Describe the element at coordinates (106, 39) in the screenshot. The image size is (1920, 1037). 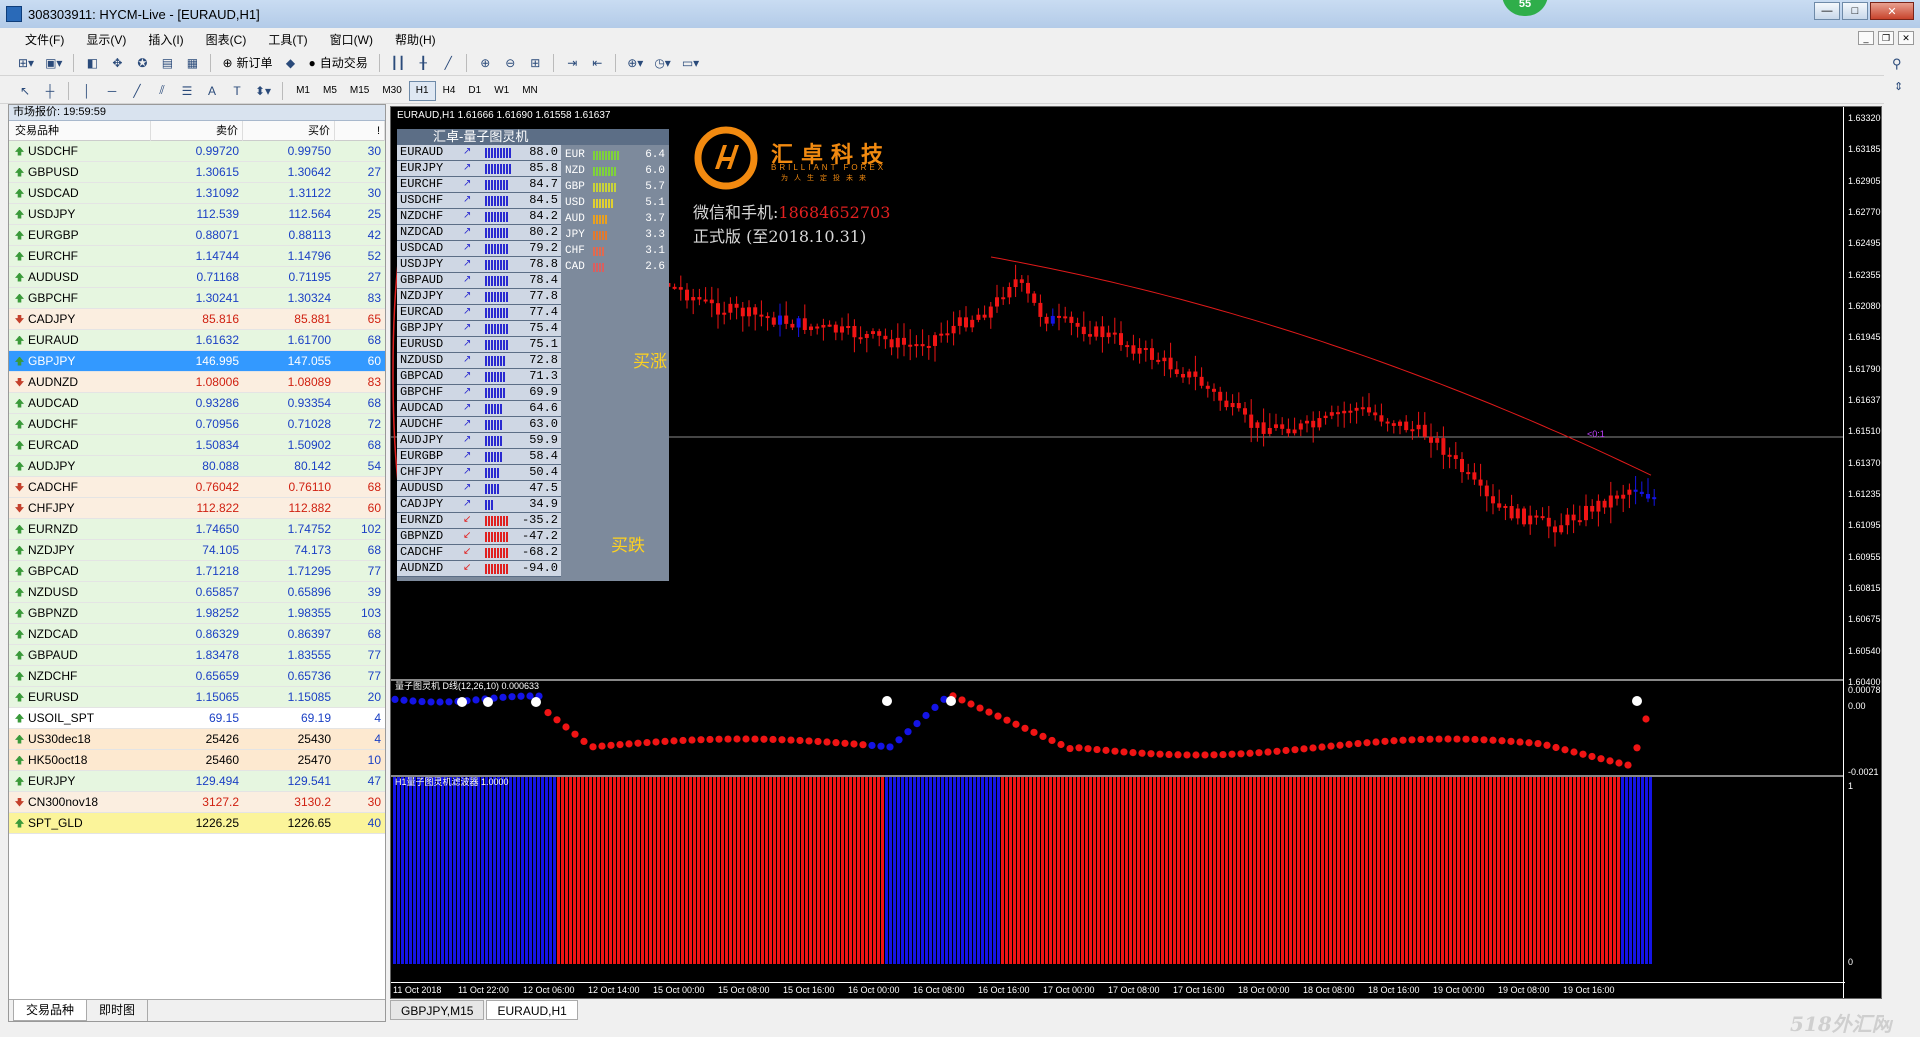
I see `menu-item-1: 显示(V)` at that location.